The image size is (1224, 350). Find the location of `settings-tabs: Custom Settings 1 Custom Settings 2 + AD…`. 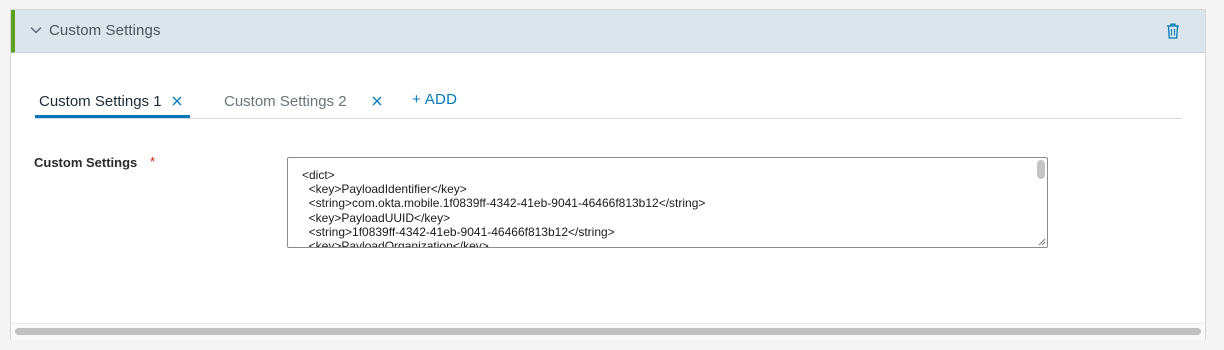

settings-tabs: Custom Settings 1 Custom Settings 2 + AD… is located at coordinates (608, 103).